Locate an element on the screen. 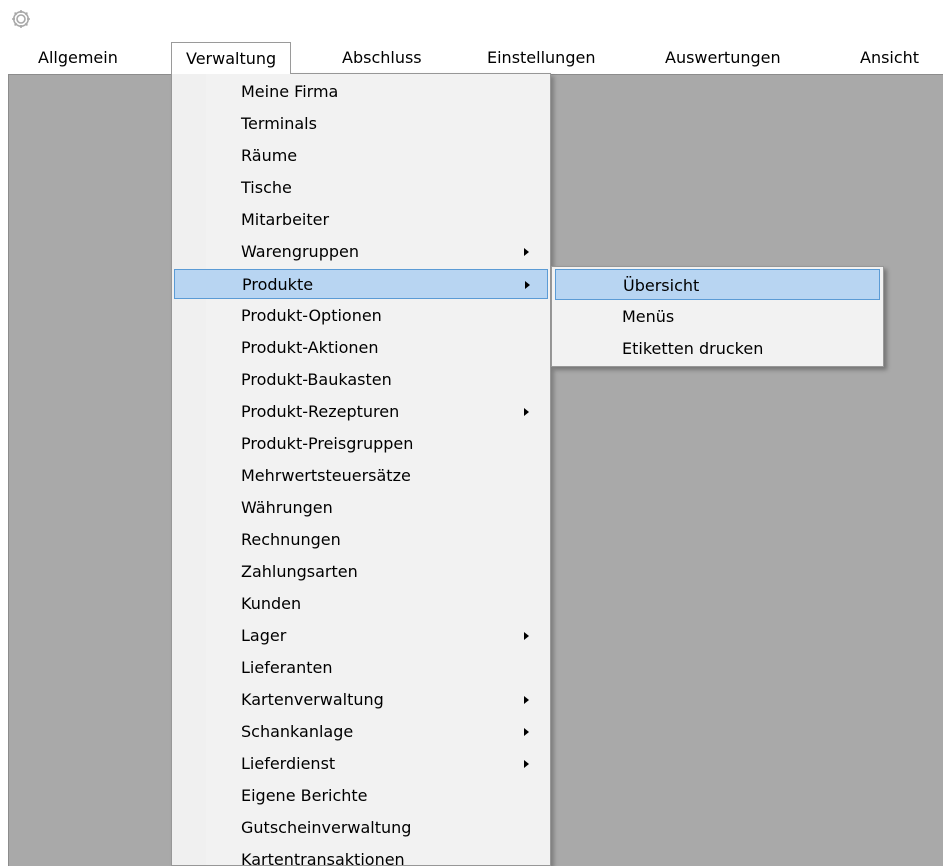 The width and height of the screenshot is (943, 866). menu-item-produkt-rezepturen: Produkt-Rezepturen is located at coordinates (361, 412).